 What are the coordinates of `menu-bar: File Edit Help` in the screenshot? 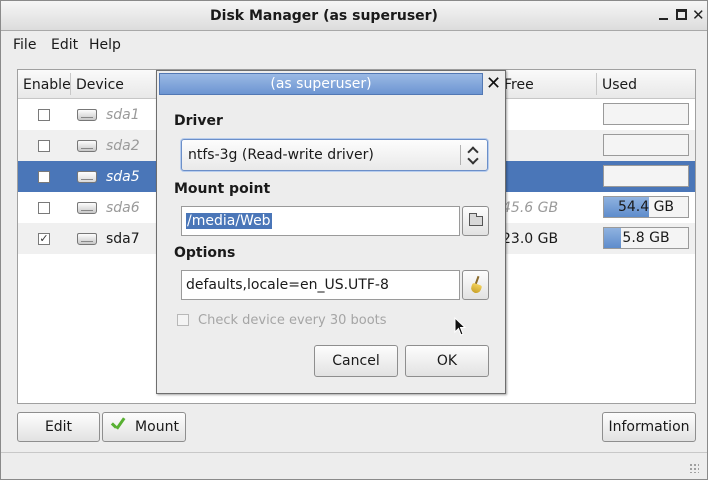 It's located at (354, 44).